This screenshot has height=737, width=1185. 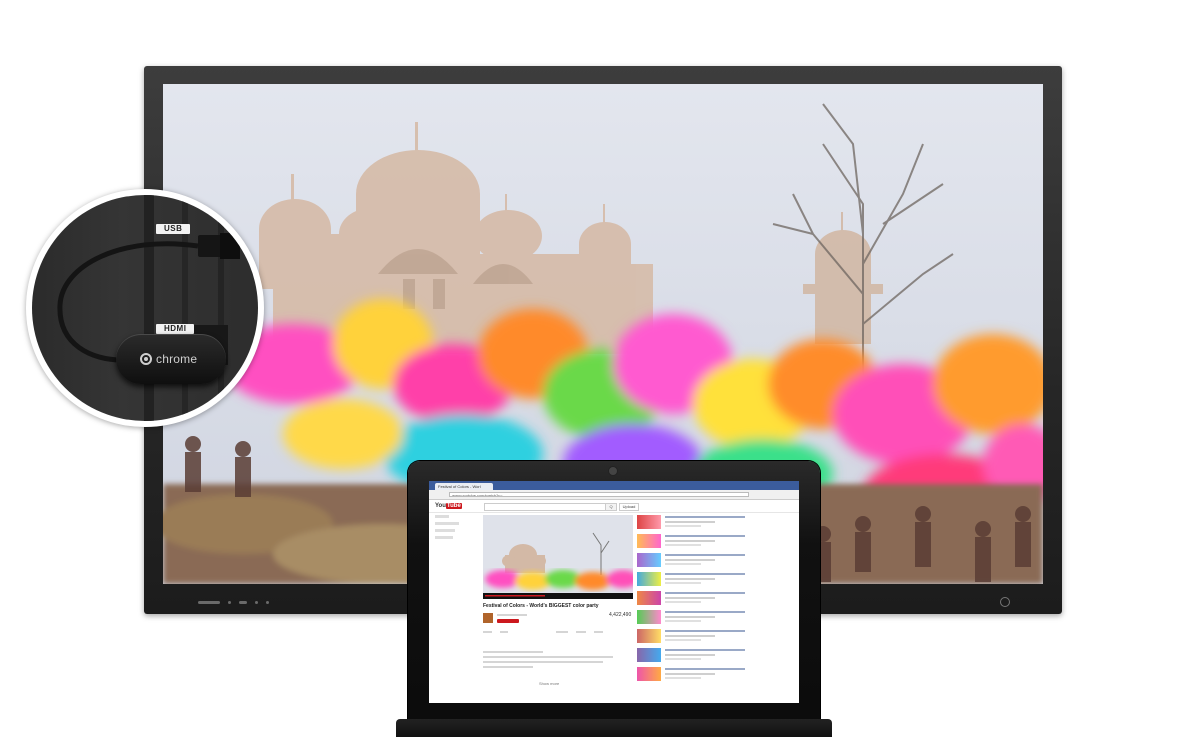 What do you see at coordinates (173, 229) in the screenshot?
I see `usb-port-label: USB` at bounding box center [173, 229].